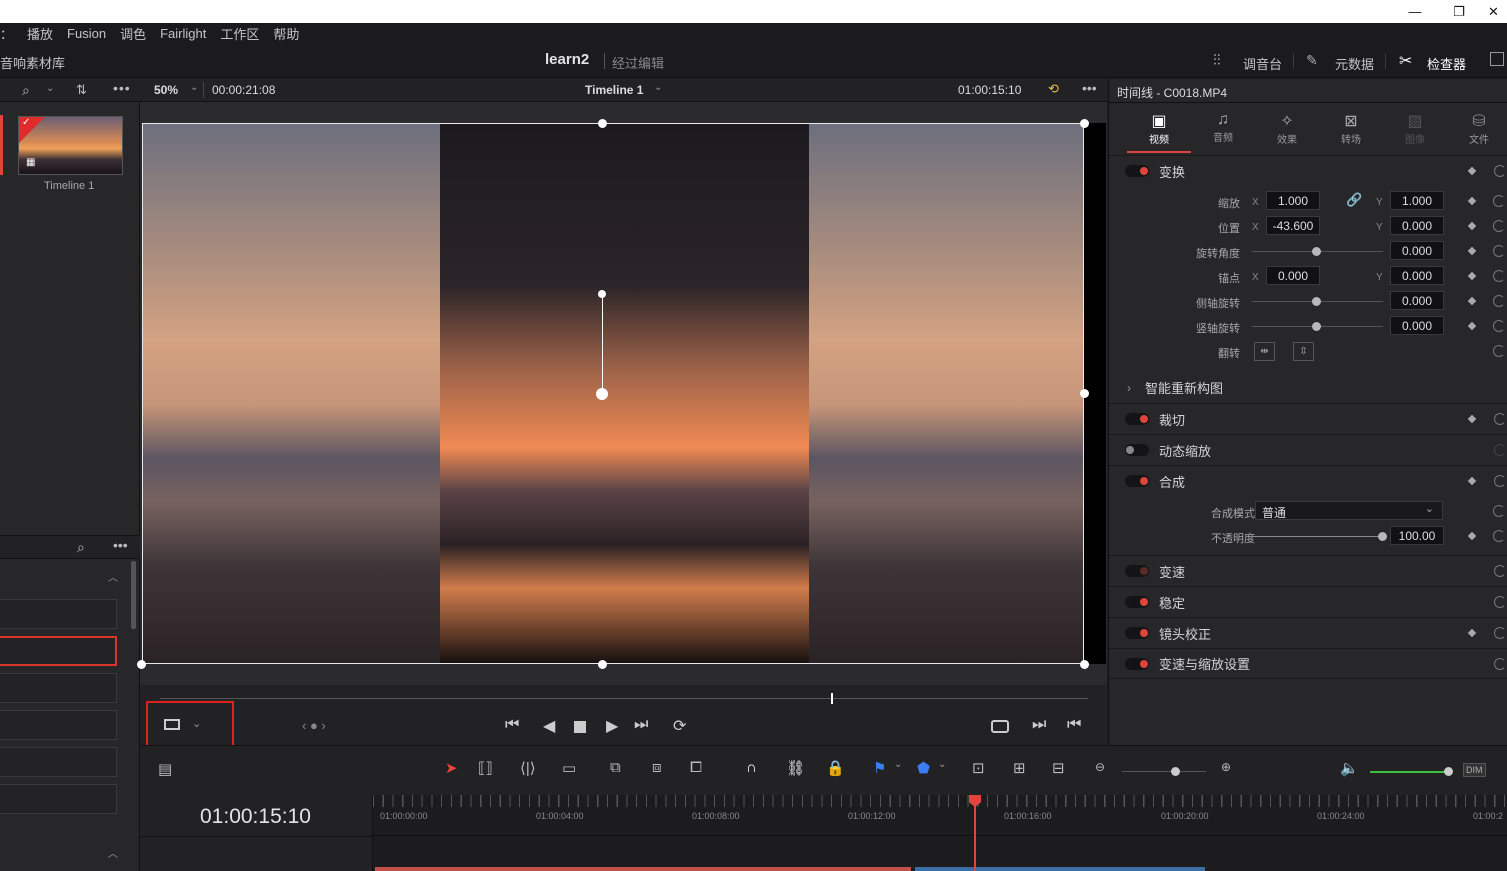  I want to click on keyframe-nav-icon: ‹ ● ›, so click(314, 725).